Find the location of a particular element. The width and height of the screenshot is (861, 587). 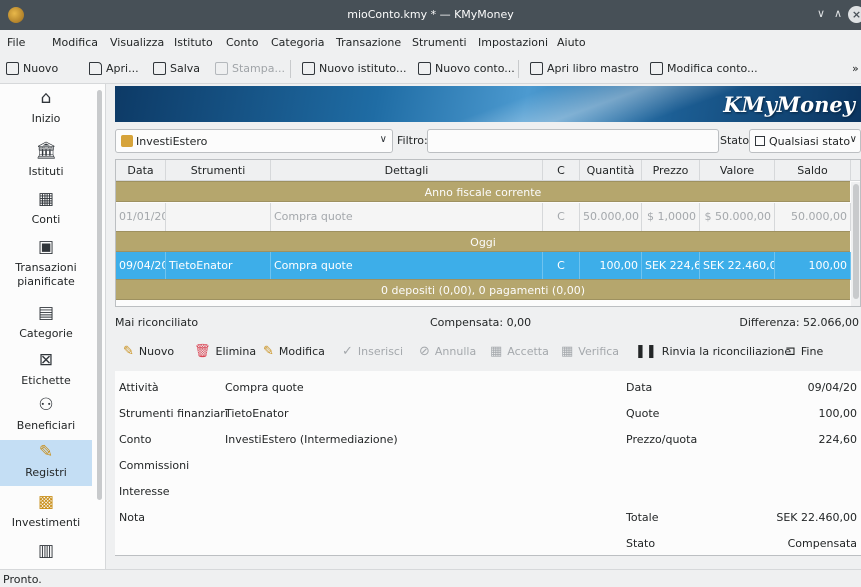

filter-input is located at coordinates (573, 141).